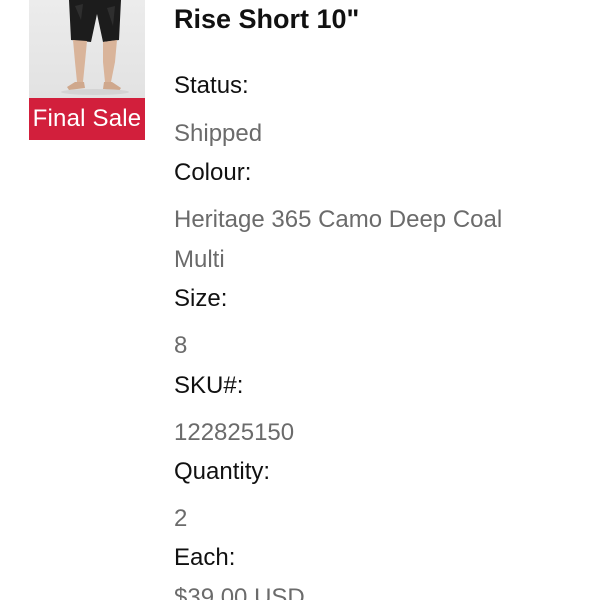  Describe the element at coordinates (211, 85) in the screenshot. I see `status-label: Status:` at that location.